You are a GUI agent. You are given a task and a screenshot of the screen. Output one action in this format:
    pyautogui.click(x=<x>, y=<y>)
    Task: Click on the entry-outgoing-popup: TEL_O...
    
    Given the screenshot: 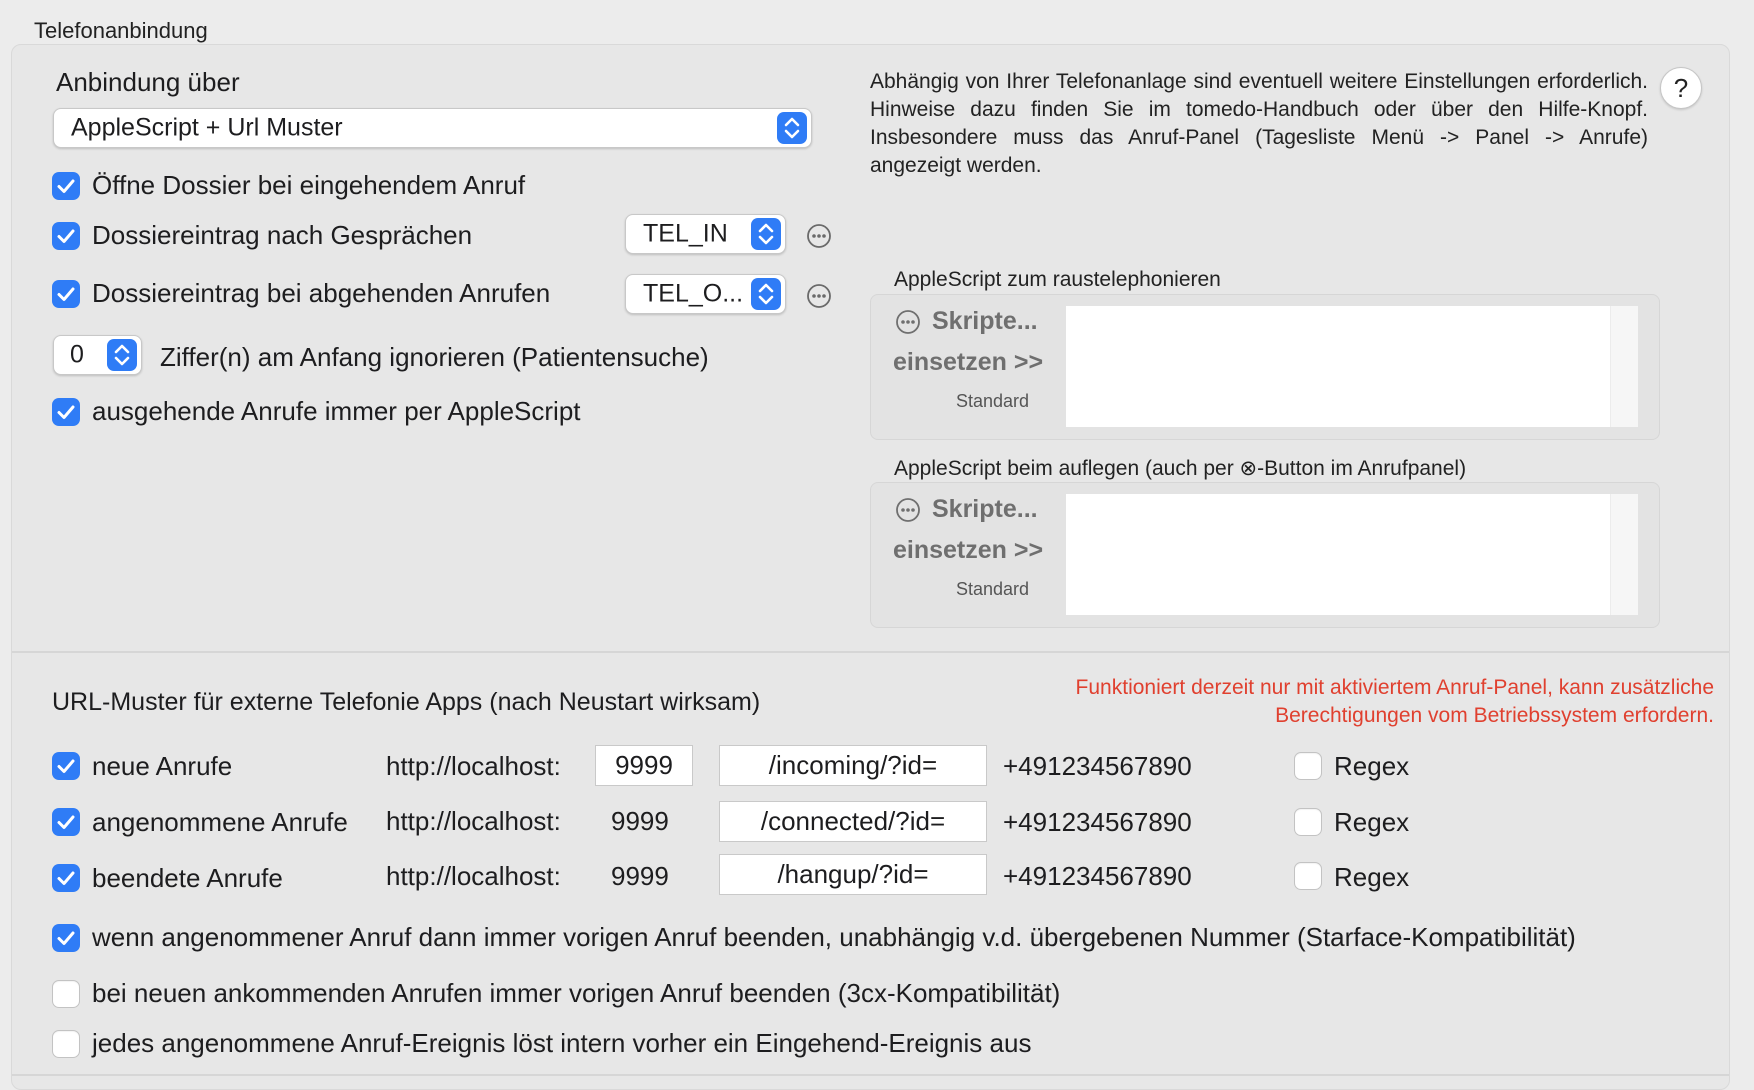 What is the action you would take?
    pyautogui.click(x=705, y=294)
    